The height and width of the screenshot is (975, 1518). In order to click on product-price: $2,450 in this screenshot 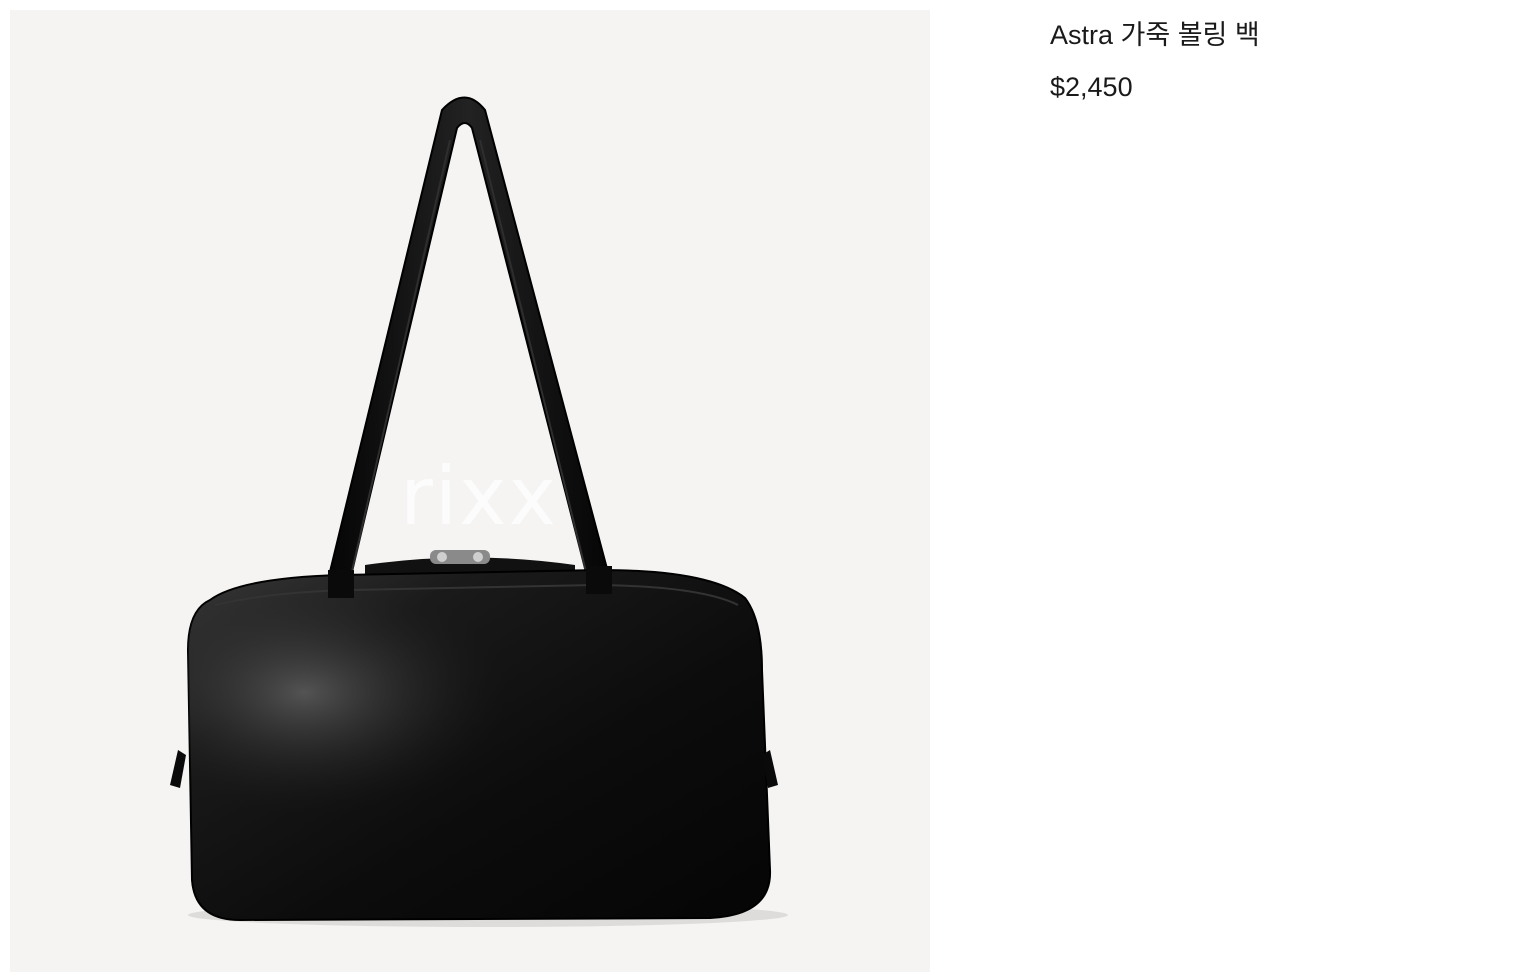, I will do `click(1091, 87)`.